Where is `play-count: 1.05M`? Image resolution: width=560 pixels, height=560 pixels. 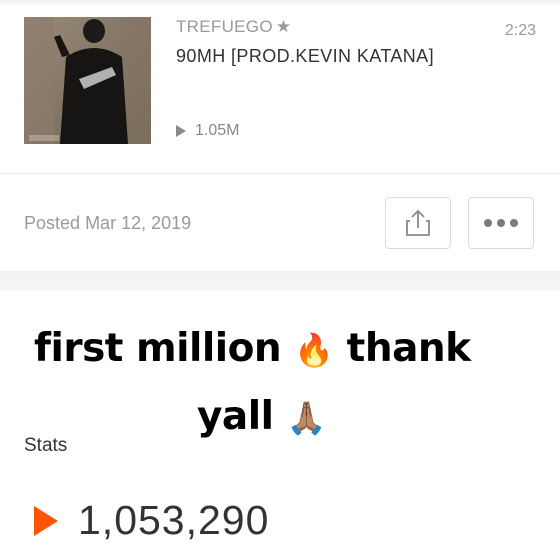
play-count: 1.05M is located at coordinates (207, 131).